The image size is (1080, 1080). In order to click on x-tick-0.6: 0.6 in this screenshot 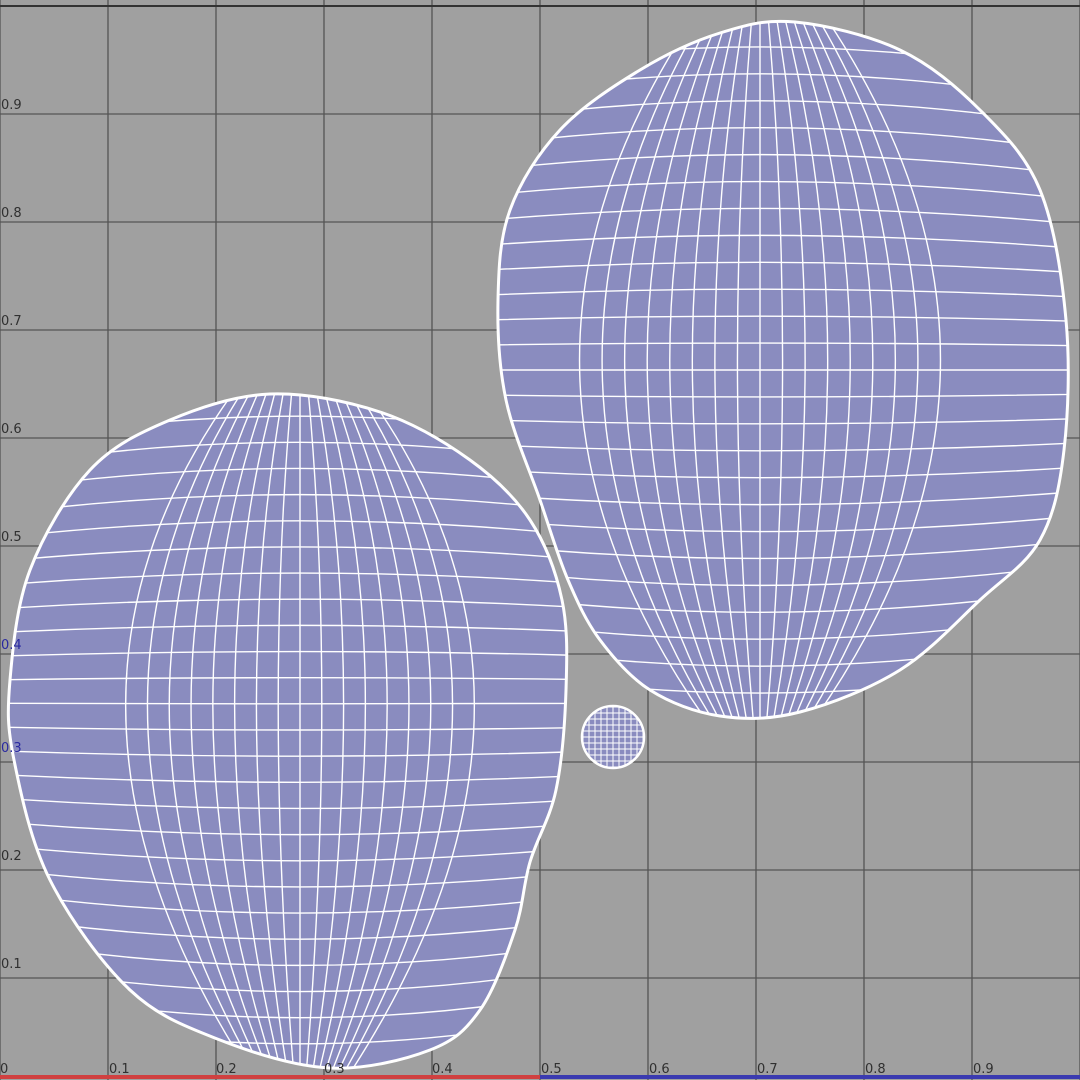, I will do `click(659, 1069)`.